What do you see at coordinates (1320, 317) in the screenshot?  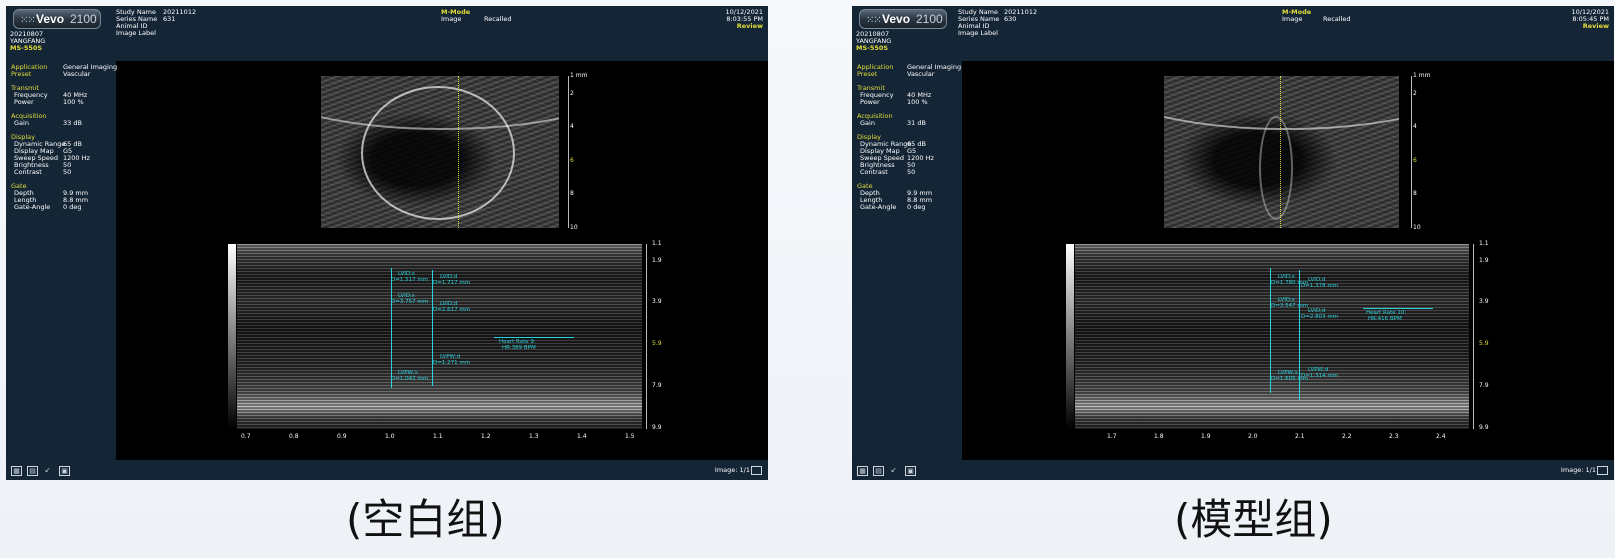 I see `measure-value: D=2.803 mm` at bounding box center [1320, 317].